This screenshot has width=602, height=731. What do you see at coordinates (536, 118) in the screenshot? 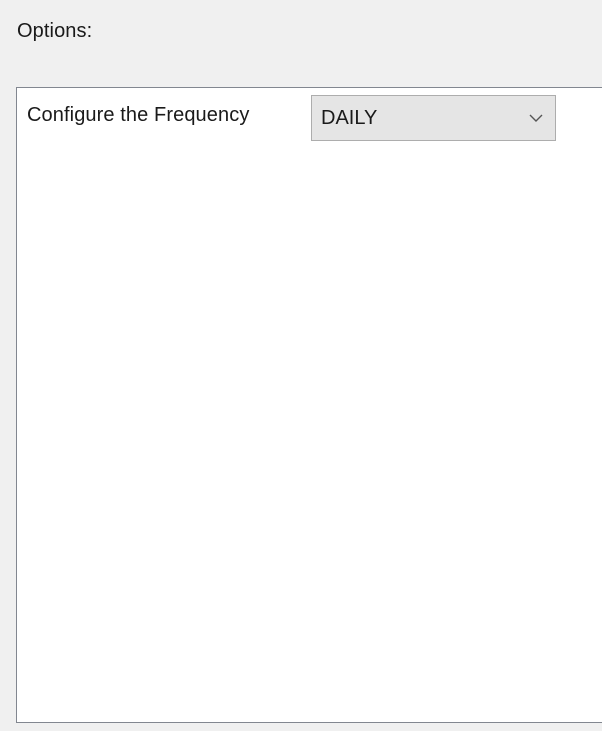
I see `chevron-down-icon` at bounding box center [536, 118].